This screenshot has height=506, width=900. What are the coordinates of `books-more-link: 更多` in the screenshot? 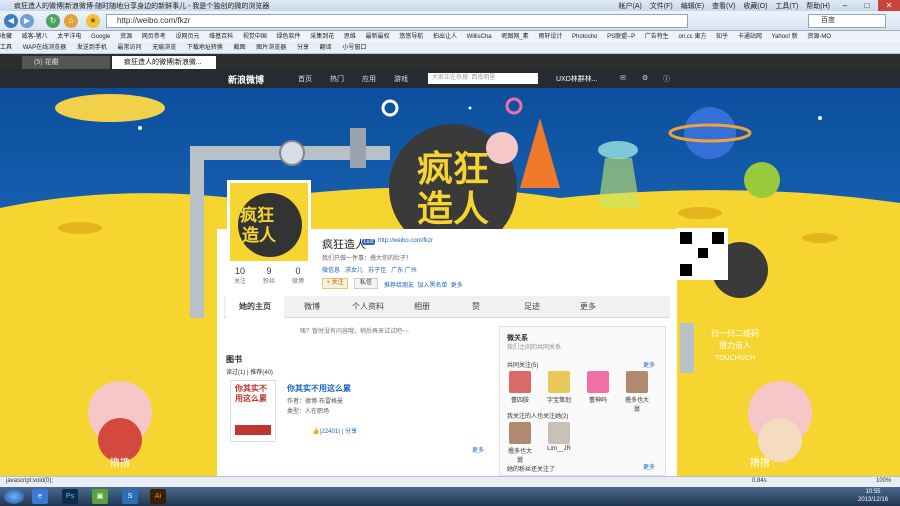 It's located at (478, 449).